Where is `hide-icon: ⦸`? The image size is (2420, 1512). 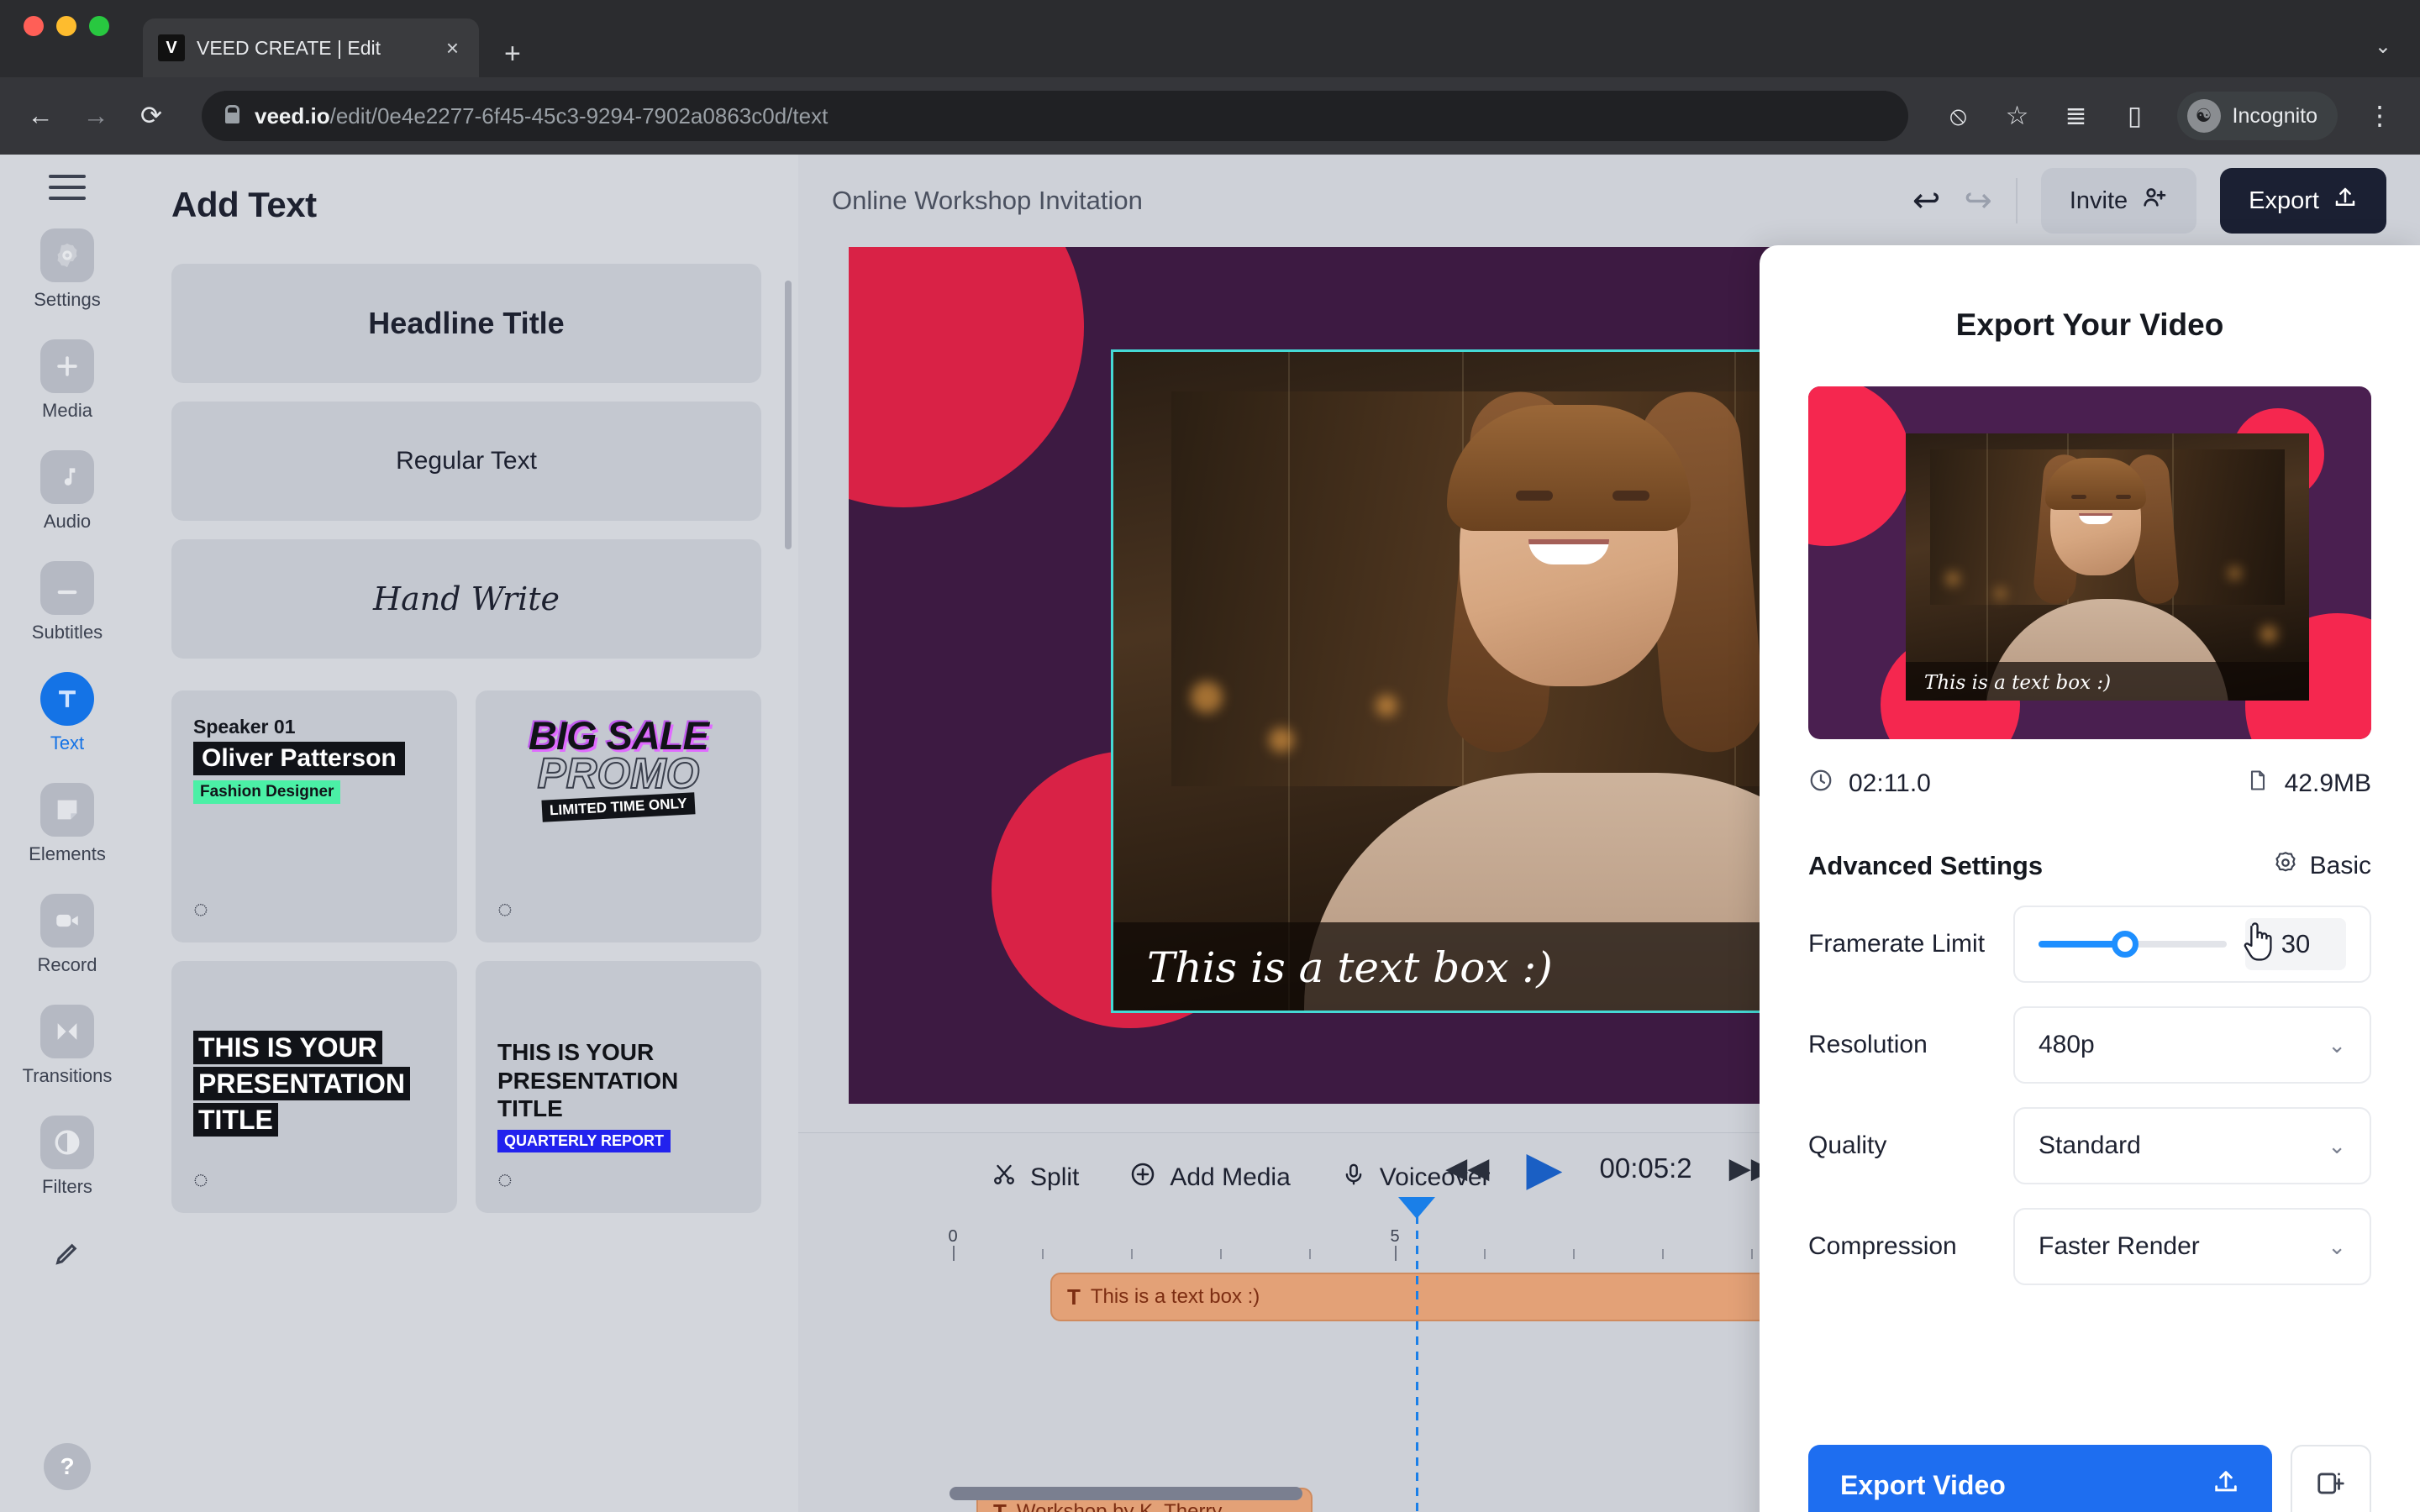
hide-icon: ⦸ is located at coordinates (1959, 116).